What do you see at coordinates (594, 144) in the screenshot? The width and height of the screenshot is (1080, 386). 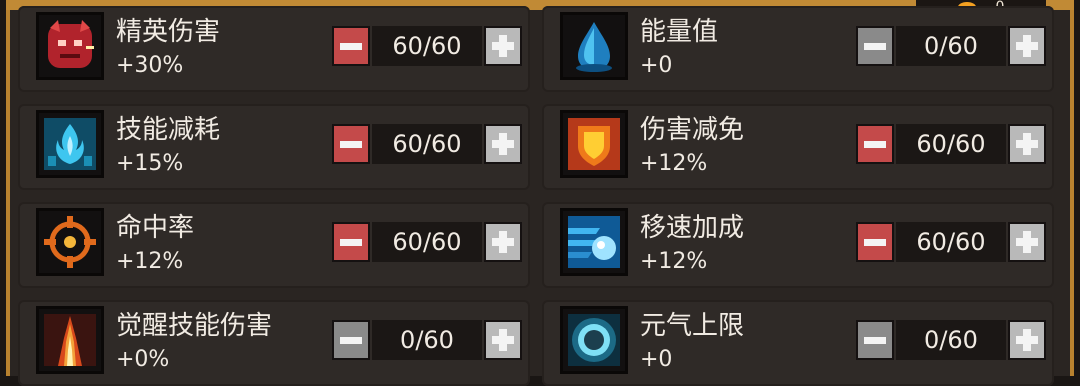 I see `shield-icon` at bounding box center [594, 144].